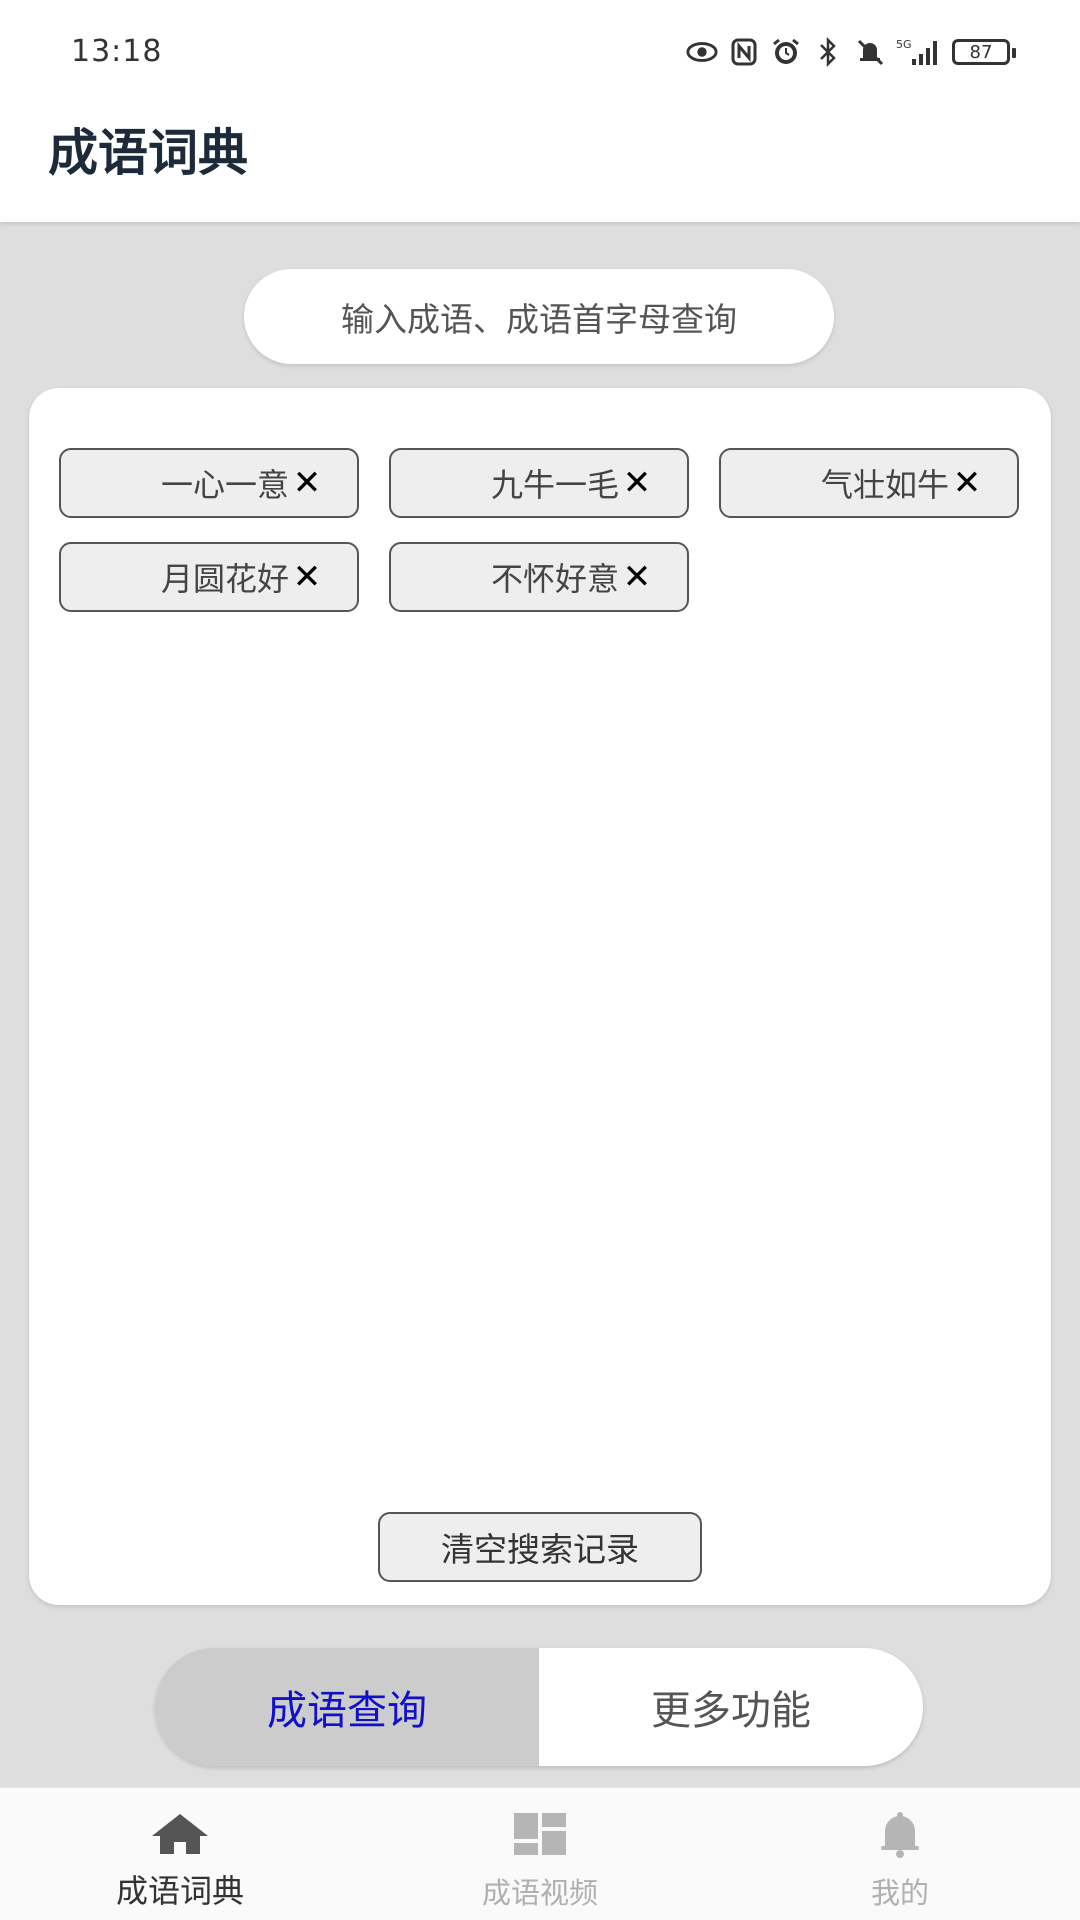  Describe the element at coordinates (919, 52) in the screenshot. I see `signal-5g-icon: 5G` at that location.